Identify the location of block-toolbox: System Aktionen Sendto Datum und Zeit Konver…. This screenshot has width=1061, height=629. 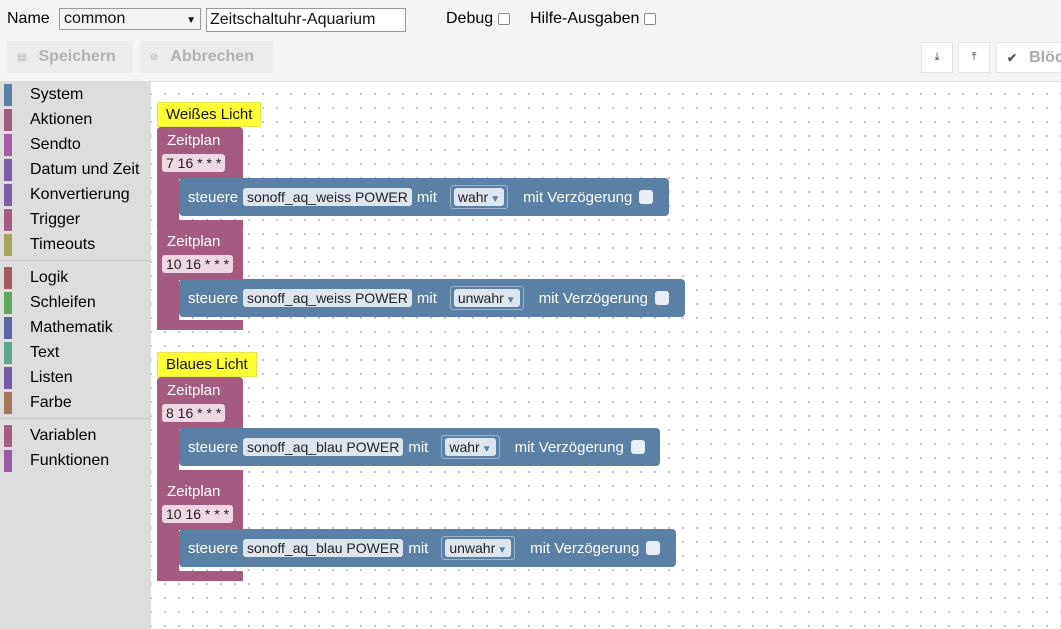
(75, 355).